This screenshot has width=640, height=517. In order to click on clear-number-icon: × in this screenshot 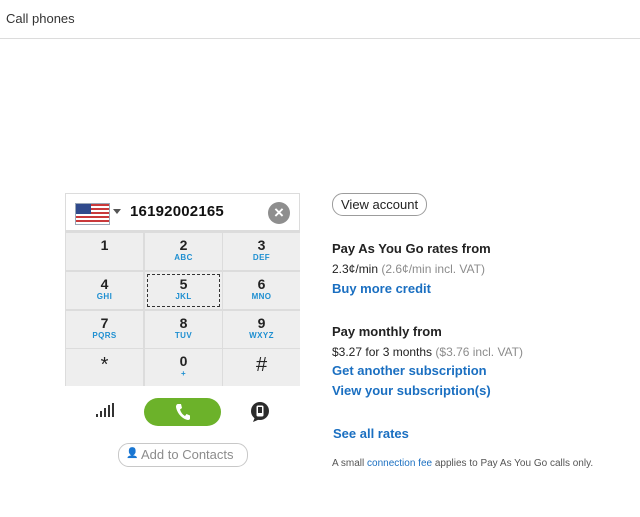, I will do `click(279, 213)`.